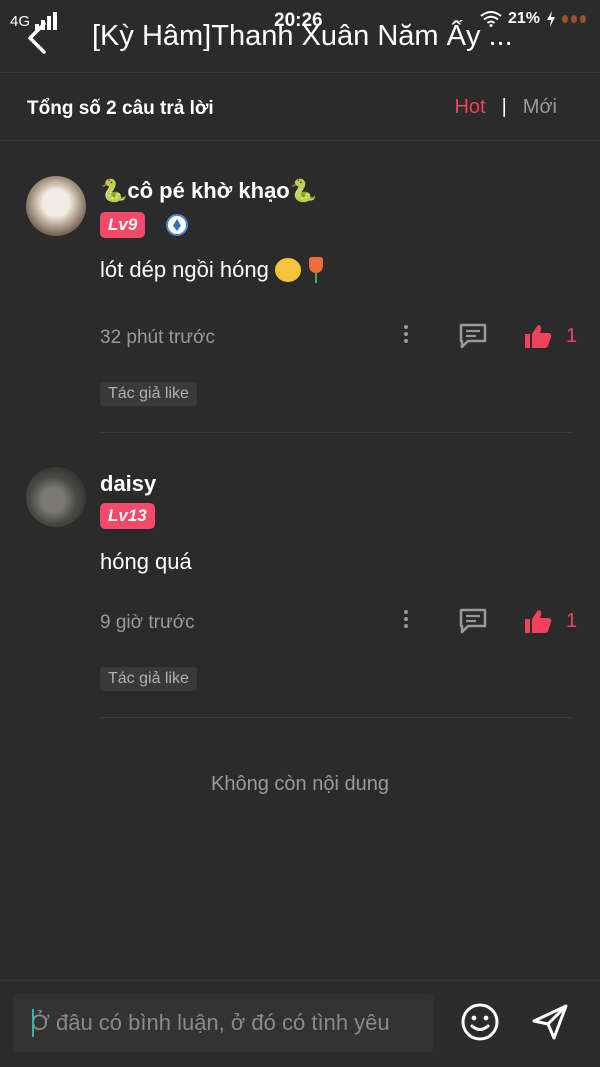 The width and height of the screenshot is (600, 1067). I want to click on comment-timestamp: 9 giờ trước, so click(147, 622).